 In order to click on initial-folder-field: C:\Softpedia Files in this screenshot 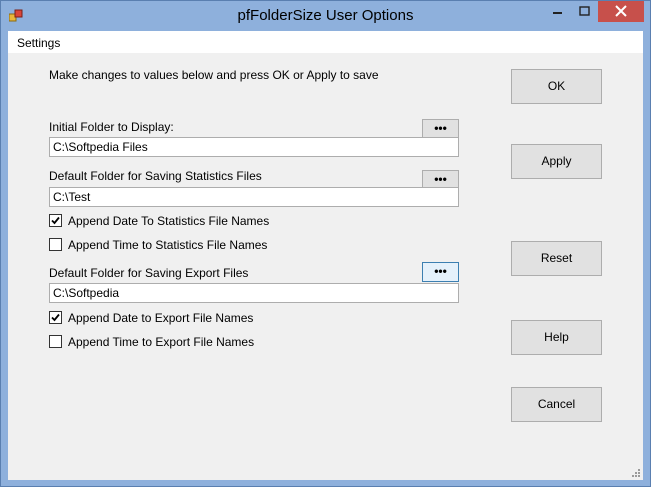, I will do `click(254, 147)`.